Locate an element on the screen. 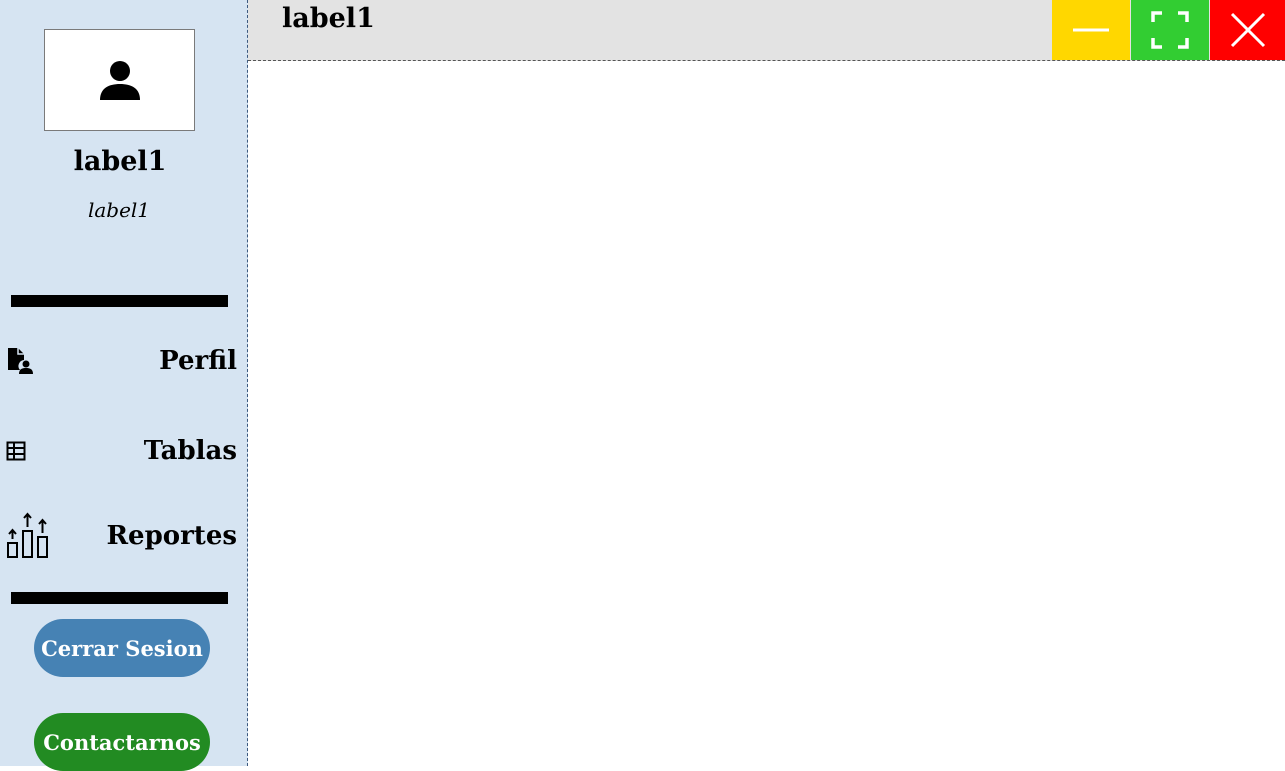  minimize-button is located at coordinates (1091, 30).